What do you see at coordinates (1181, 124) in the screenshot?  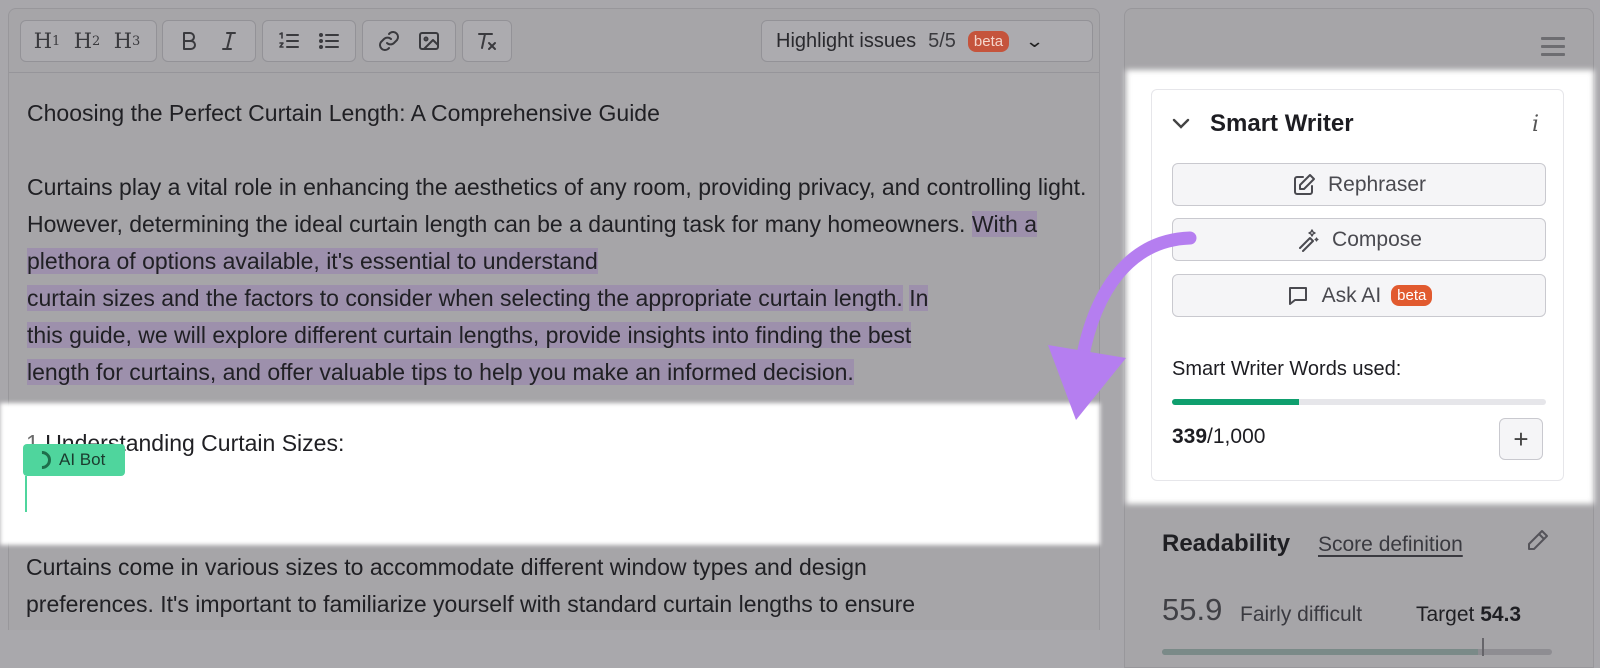 I see `chevron-down-icon` at bounding box center [1181, 124].